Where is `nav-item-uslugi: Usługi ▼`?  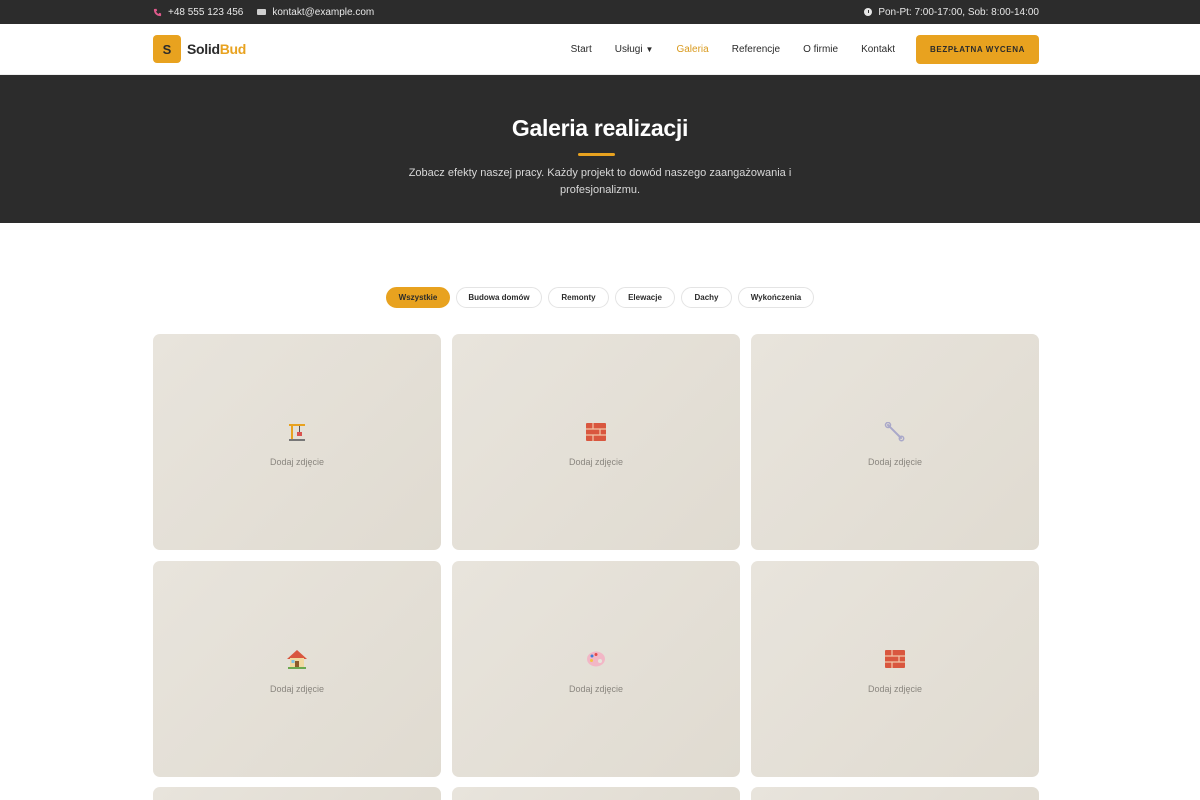 nav-item-uslugi: Usługi ▼ is located at coordinates (634, 49).